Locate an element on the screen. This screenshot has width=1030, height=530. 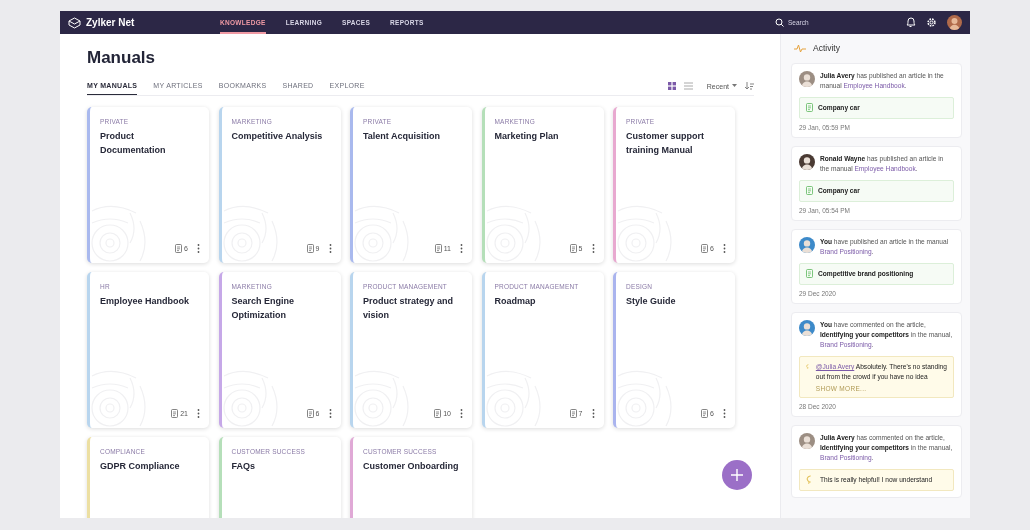
plus-icon is located at coordinates (737, 475).